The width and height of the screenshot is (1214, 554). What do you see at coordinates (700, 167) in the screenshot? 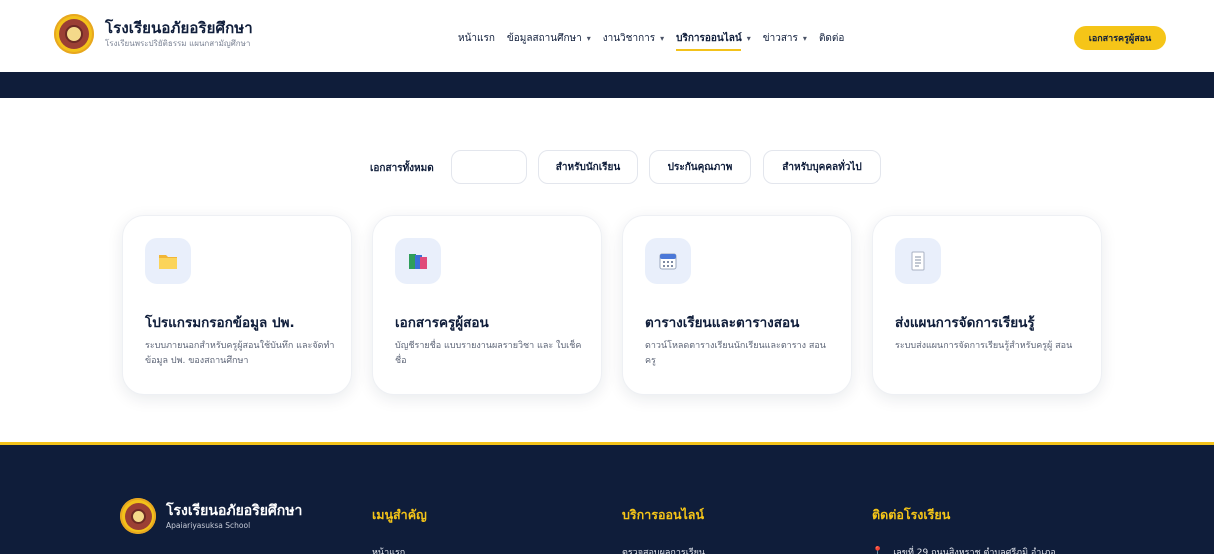
I see `filter-quality-button: ประกันคุณภาพ` at bounding box center [700, 167].